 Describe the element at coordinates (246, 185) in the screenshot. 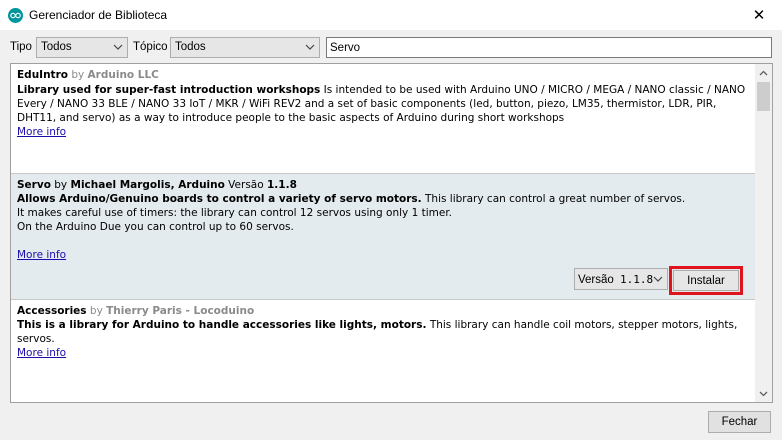

I see `library-version-label: Versão` at that location.